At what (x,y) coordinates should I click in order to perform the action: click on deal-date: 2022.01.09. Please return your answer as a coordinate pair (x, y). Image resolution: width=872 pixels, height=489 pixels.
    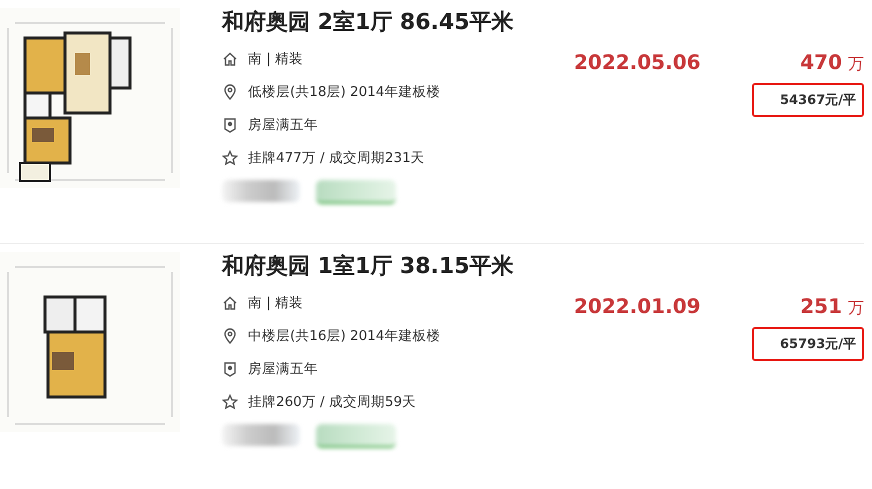
    Looking at the image, I should click on (638, 307).